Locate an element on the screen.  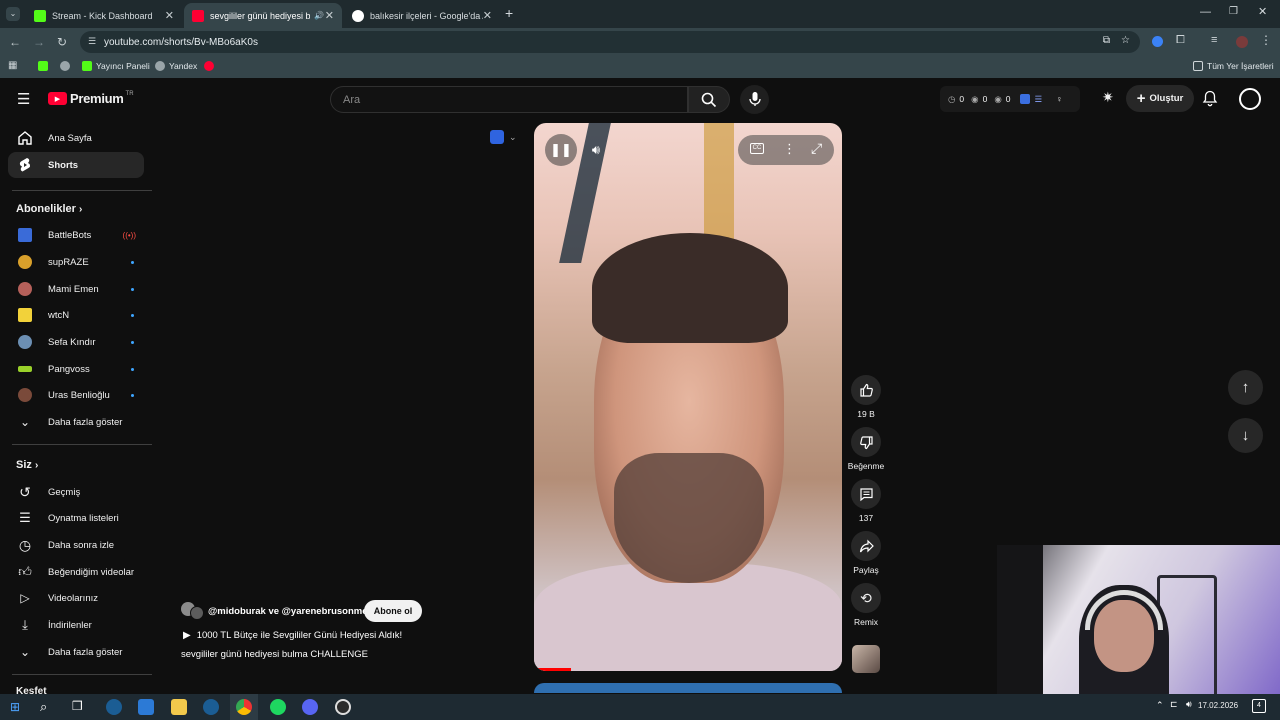
bookmark-youtube is located at coordinates (211, 66).